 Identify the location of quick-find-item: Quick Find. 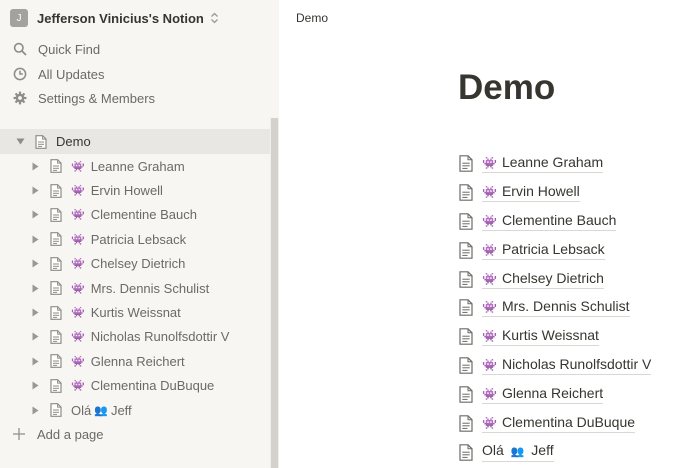
(139, 49).